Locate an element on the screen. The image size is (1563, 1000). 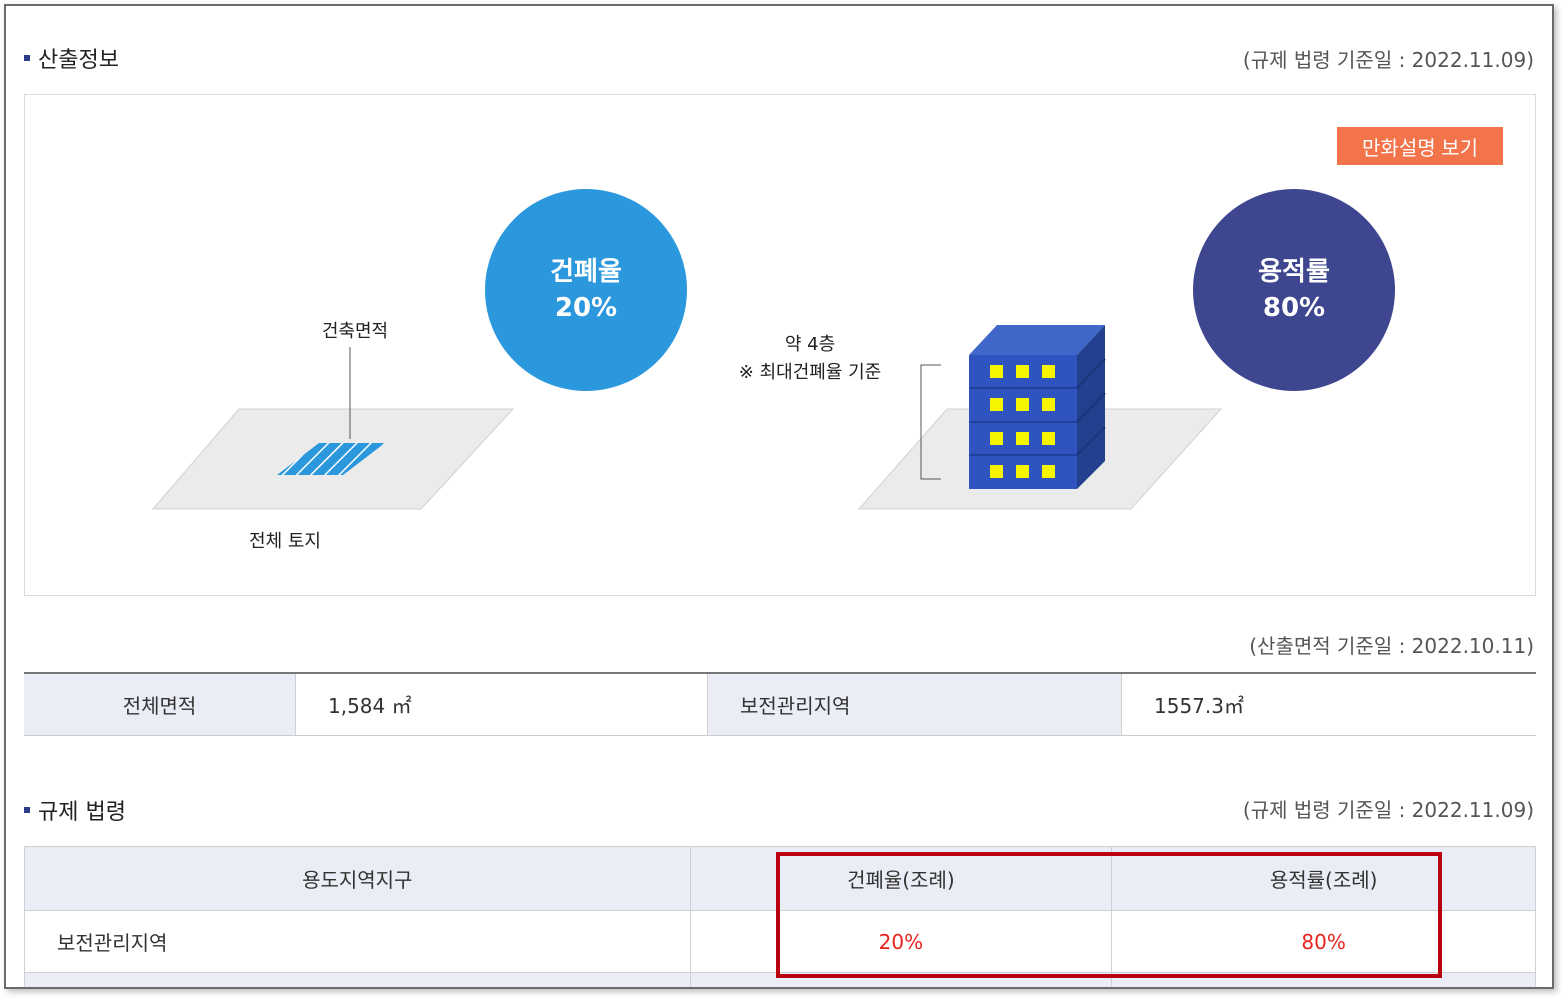
zone-area-value: 1557.3㎡ is located at coordinates (1329, 704).